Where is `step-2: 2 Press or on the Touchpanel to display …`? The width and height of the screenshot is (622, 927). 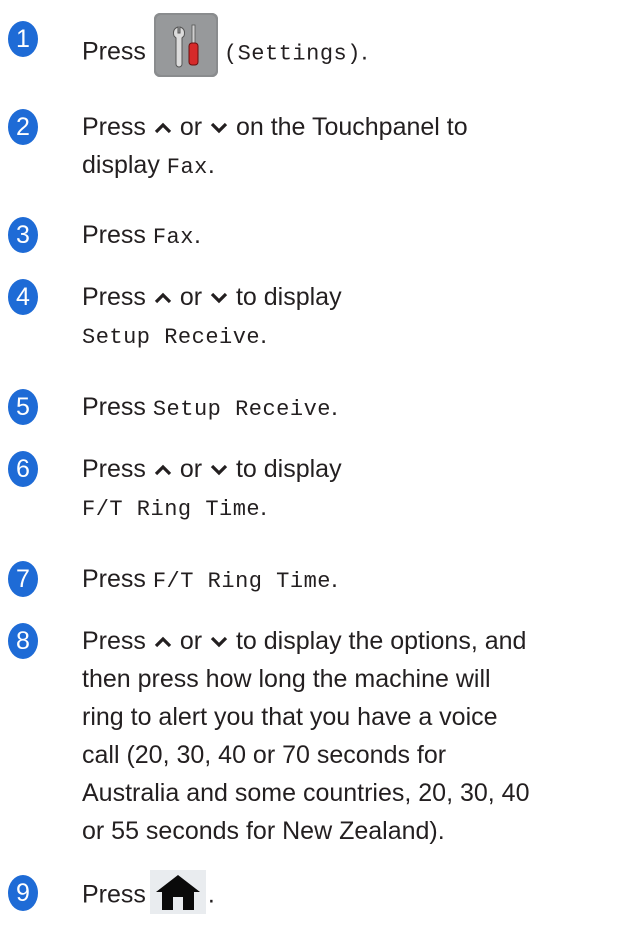
step-2: 2 Press or on the Touchpanel to display … is located at coordinates (311, 144).